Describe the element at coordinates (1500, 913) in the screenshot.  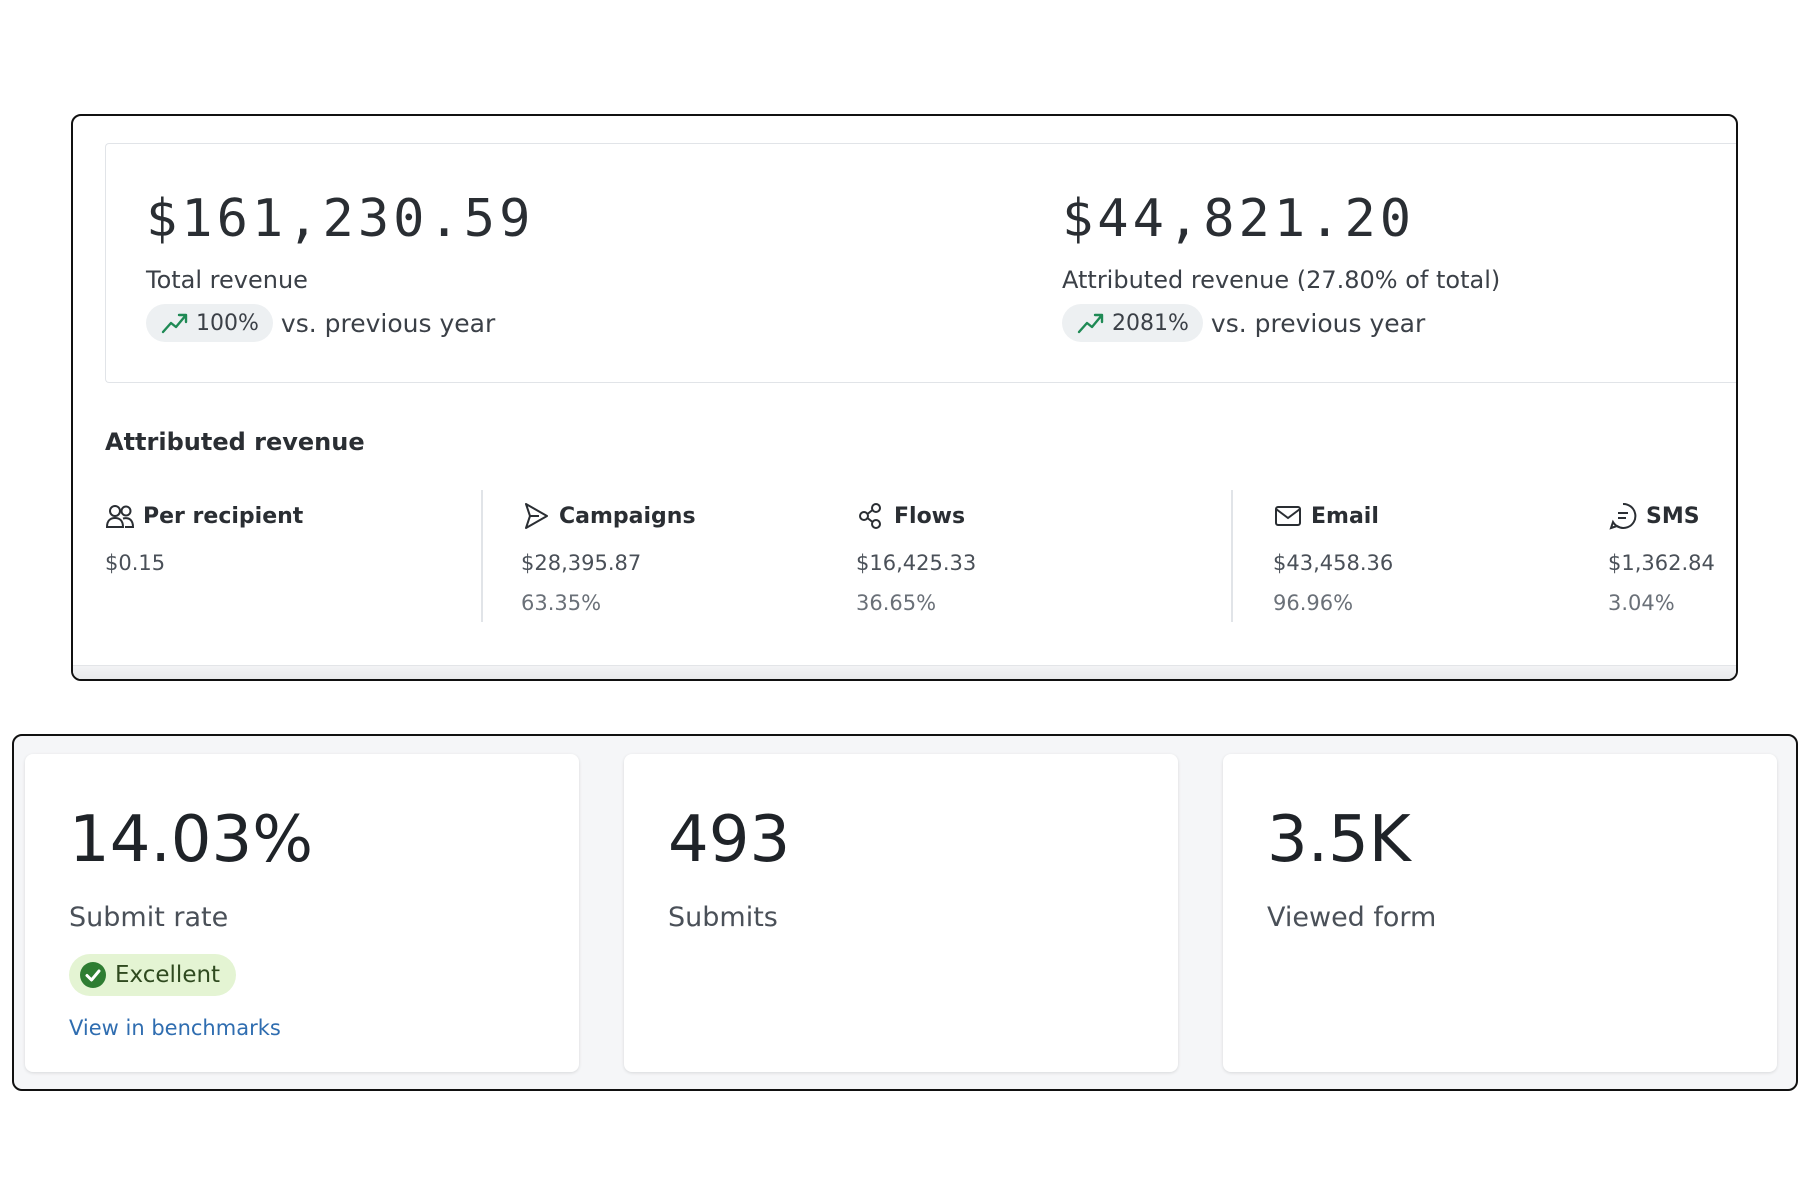
I see `viewed-form-card: 3.5K Viewed form` at that location.